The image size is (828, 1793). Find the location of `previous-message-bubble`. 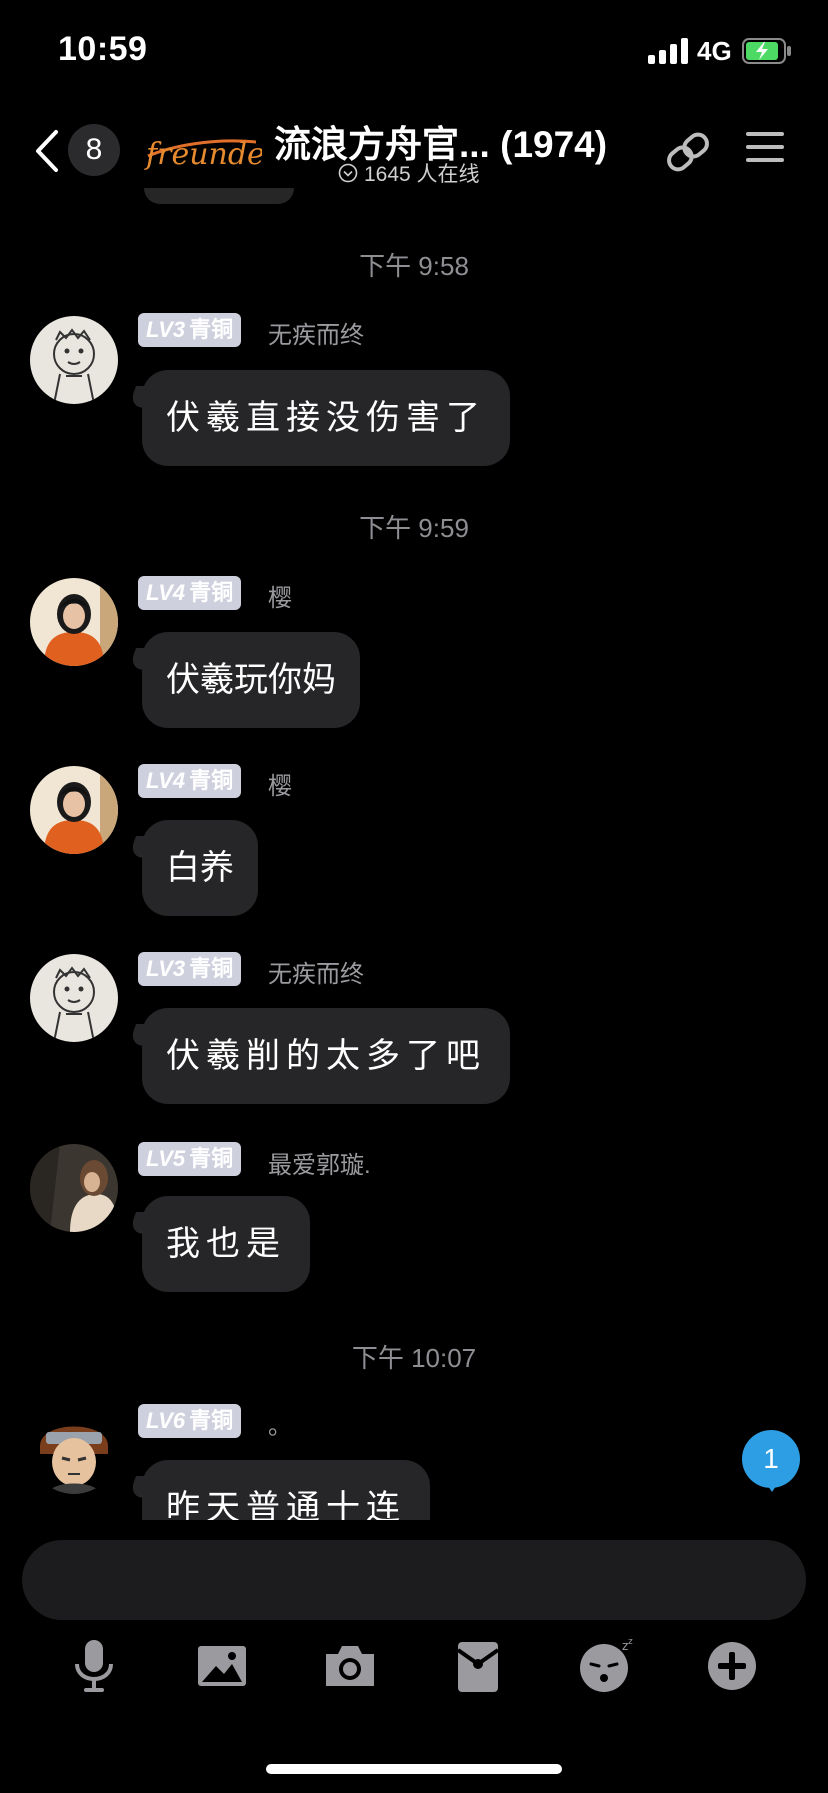

previous-message-bubble is located at coordinates (219, 196).